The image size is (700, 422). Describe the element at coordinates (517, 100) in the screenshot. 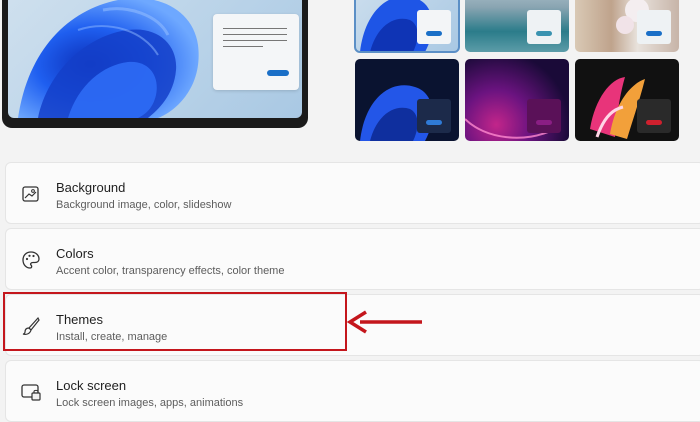

I see `theme-thumbnail-glow` at that location.